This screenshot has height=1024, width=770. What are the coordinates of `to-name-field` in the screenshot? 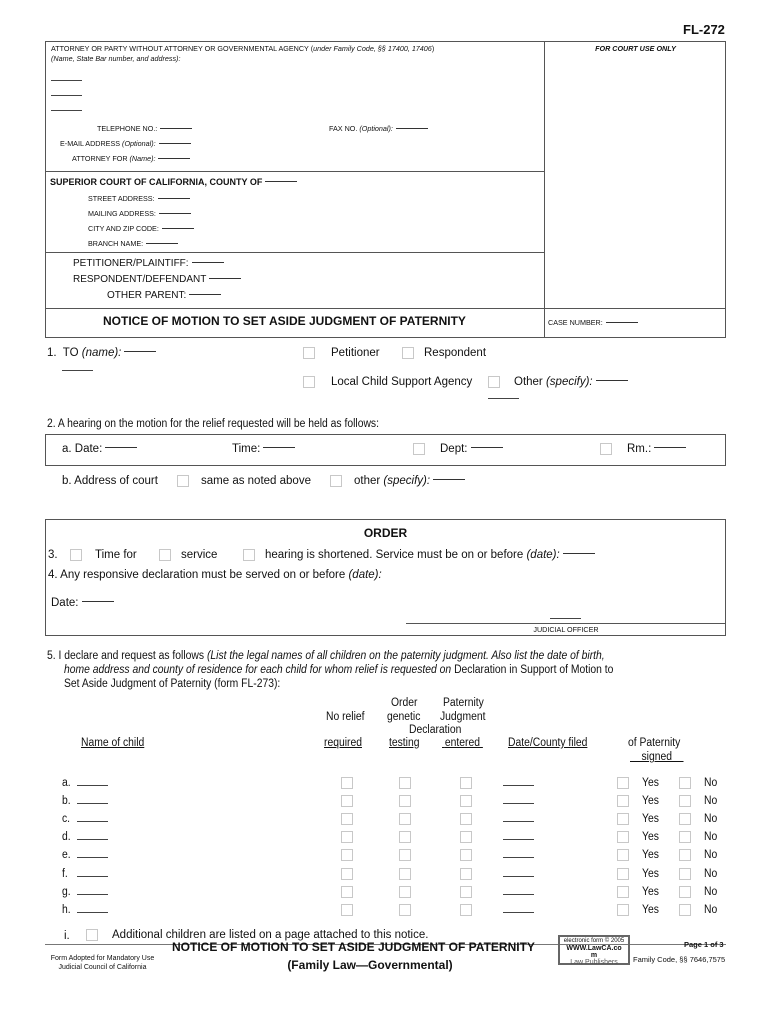 It's located at (140, 352).